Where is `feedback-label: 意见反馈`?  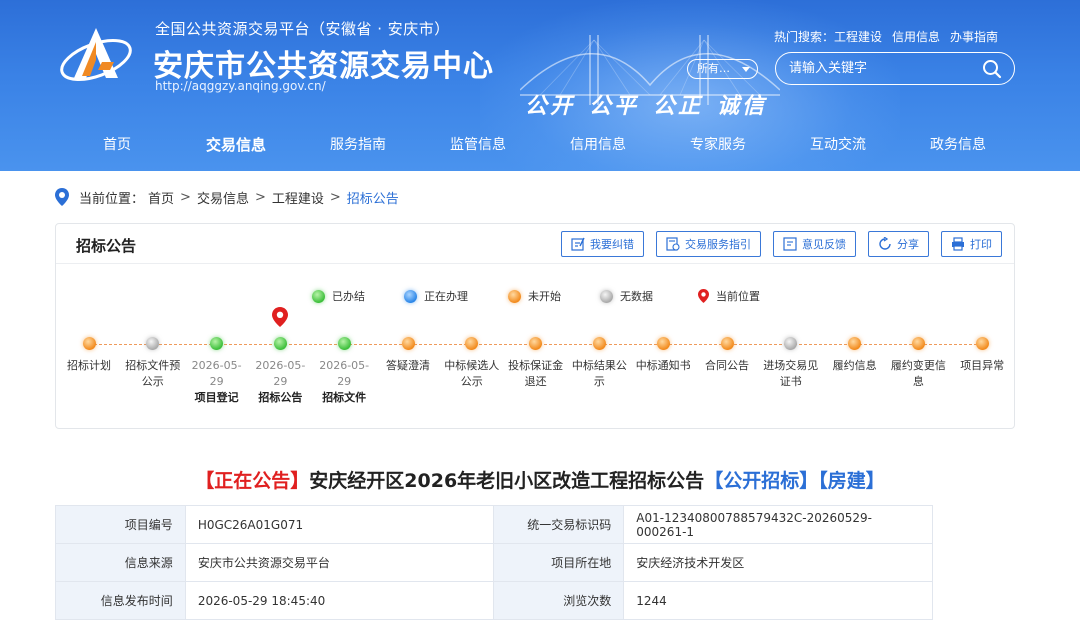
feedback-label: 意见反馈 is located at coordinates (824, 244).